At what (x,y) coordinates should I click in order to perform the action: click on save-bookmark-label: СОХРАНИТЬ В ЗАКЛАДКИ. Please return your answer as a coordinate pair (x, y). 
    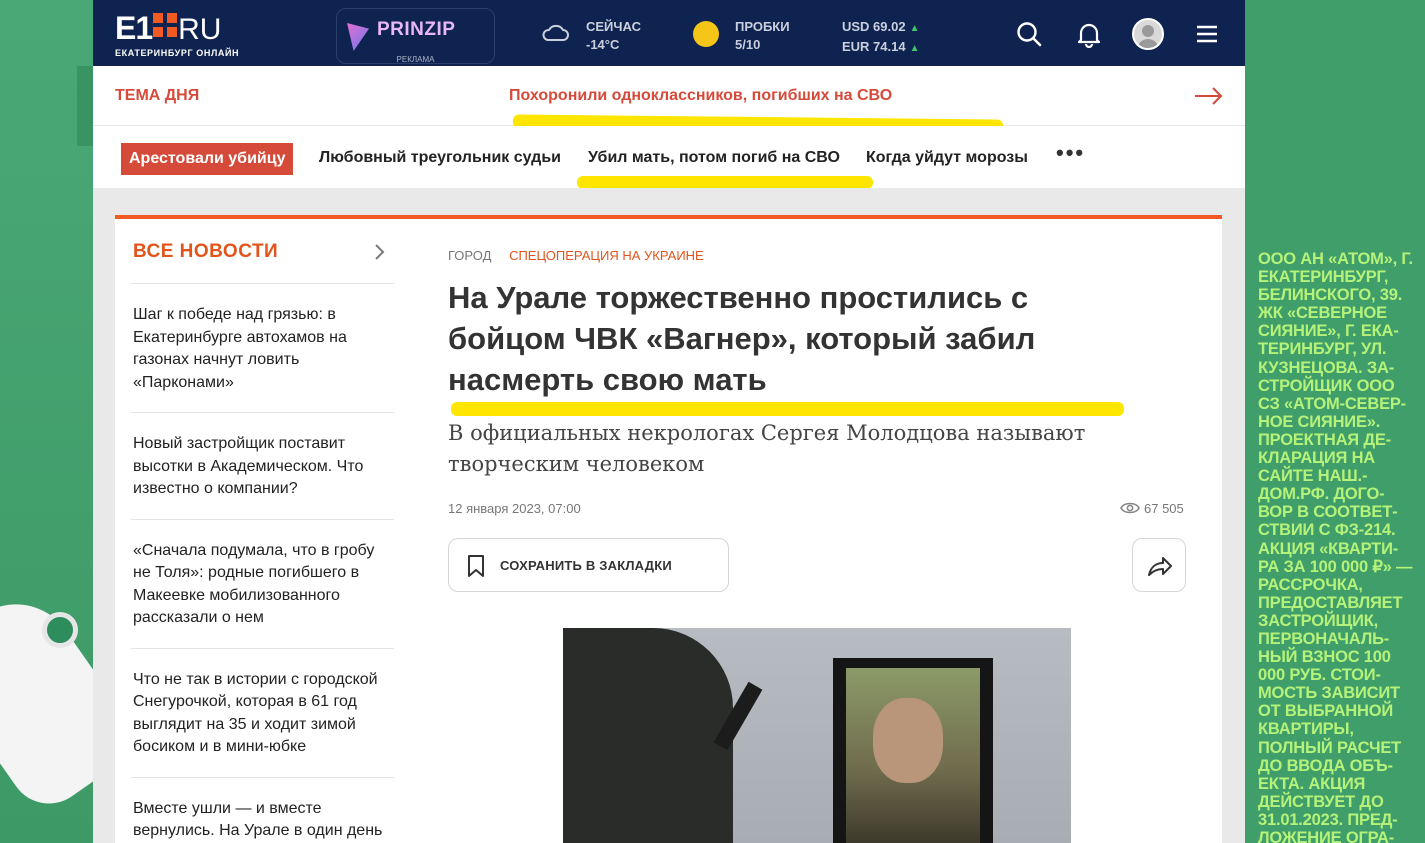
    Looking at the image, I should click on (586, 565).